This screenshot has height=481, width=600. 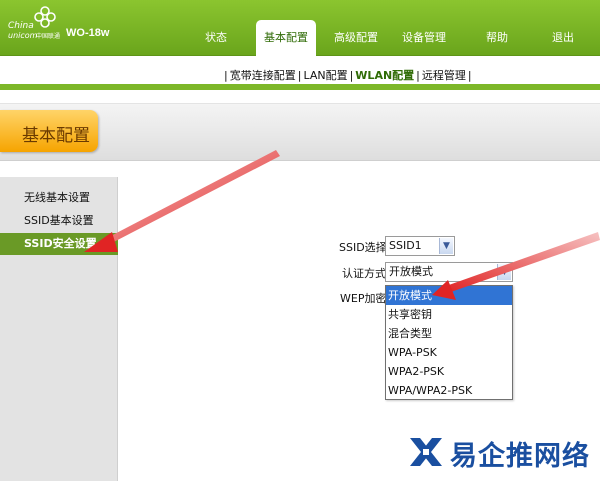 I want to click on ssid-select: SSID1 ▼, so click(x=420, y=246).